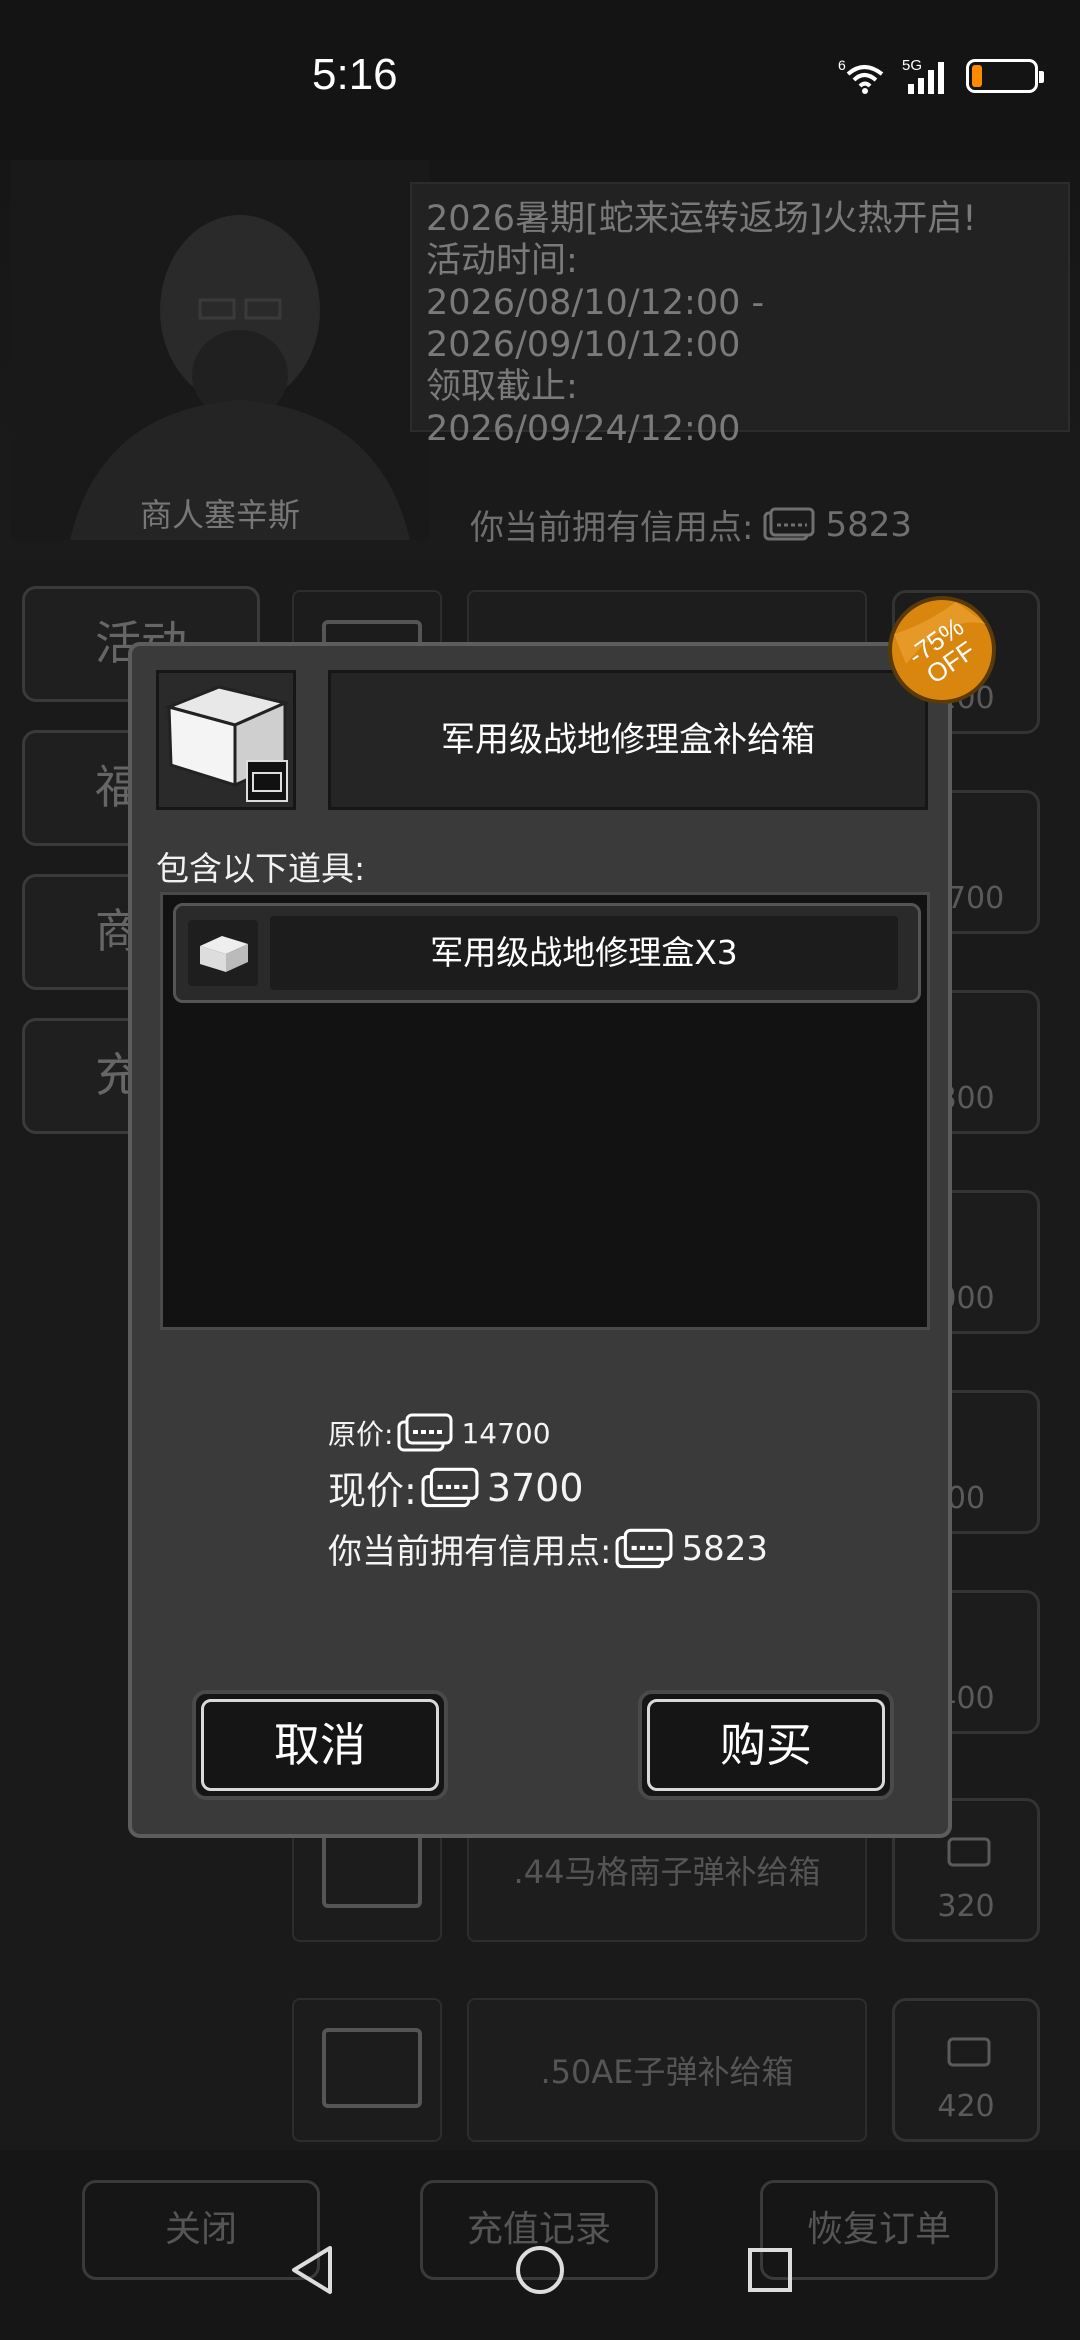 This screenshot has width=1080, height=2340. I want to click on price-value: 320, so click(966, 1906).